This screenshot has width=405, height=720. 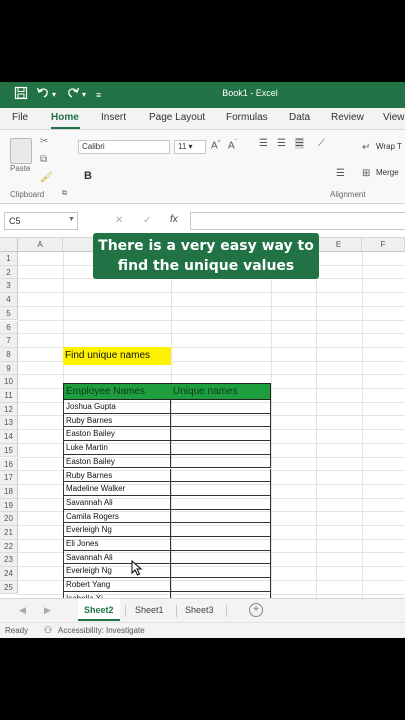 What do you see at coordinates (389, 146) in the screenshot?
I see `wrap-text-button: Wrap T` at bounding box center [389, 146].